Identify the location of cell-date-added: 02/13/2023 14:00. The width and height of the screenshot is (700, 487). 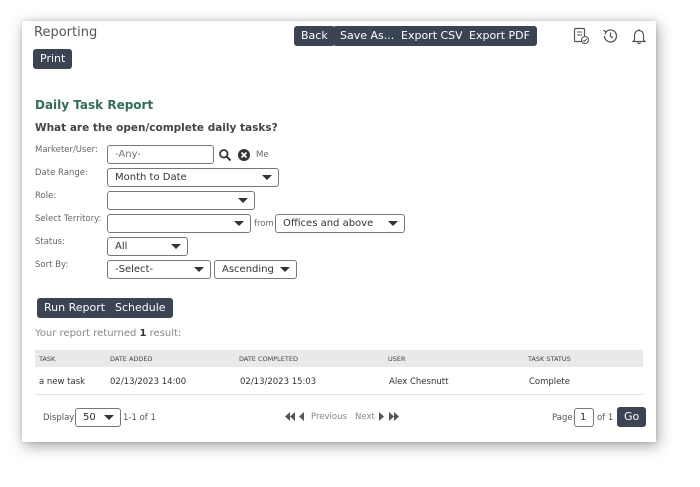
(148, 382).